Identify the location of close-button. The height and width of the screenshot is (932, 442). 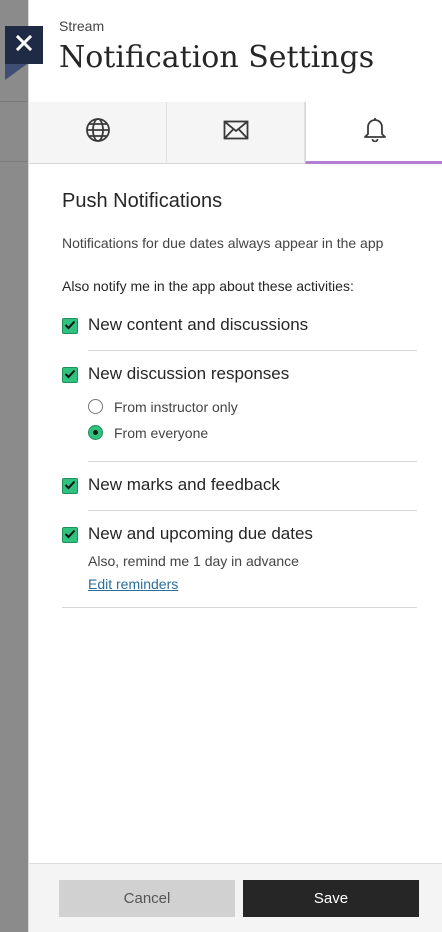
(24, 45).